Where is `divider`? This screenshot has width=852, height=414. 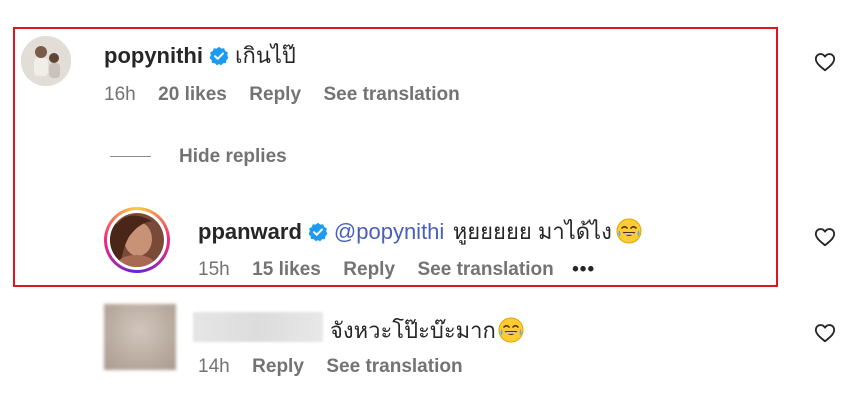 divider is located at coordinates (130, 156).